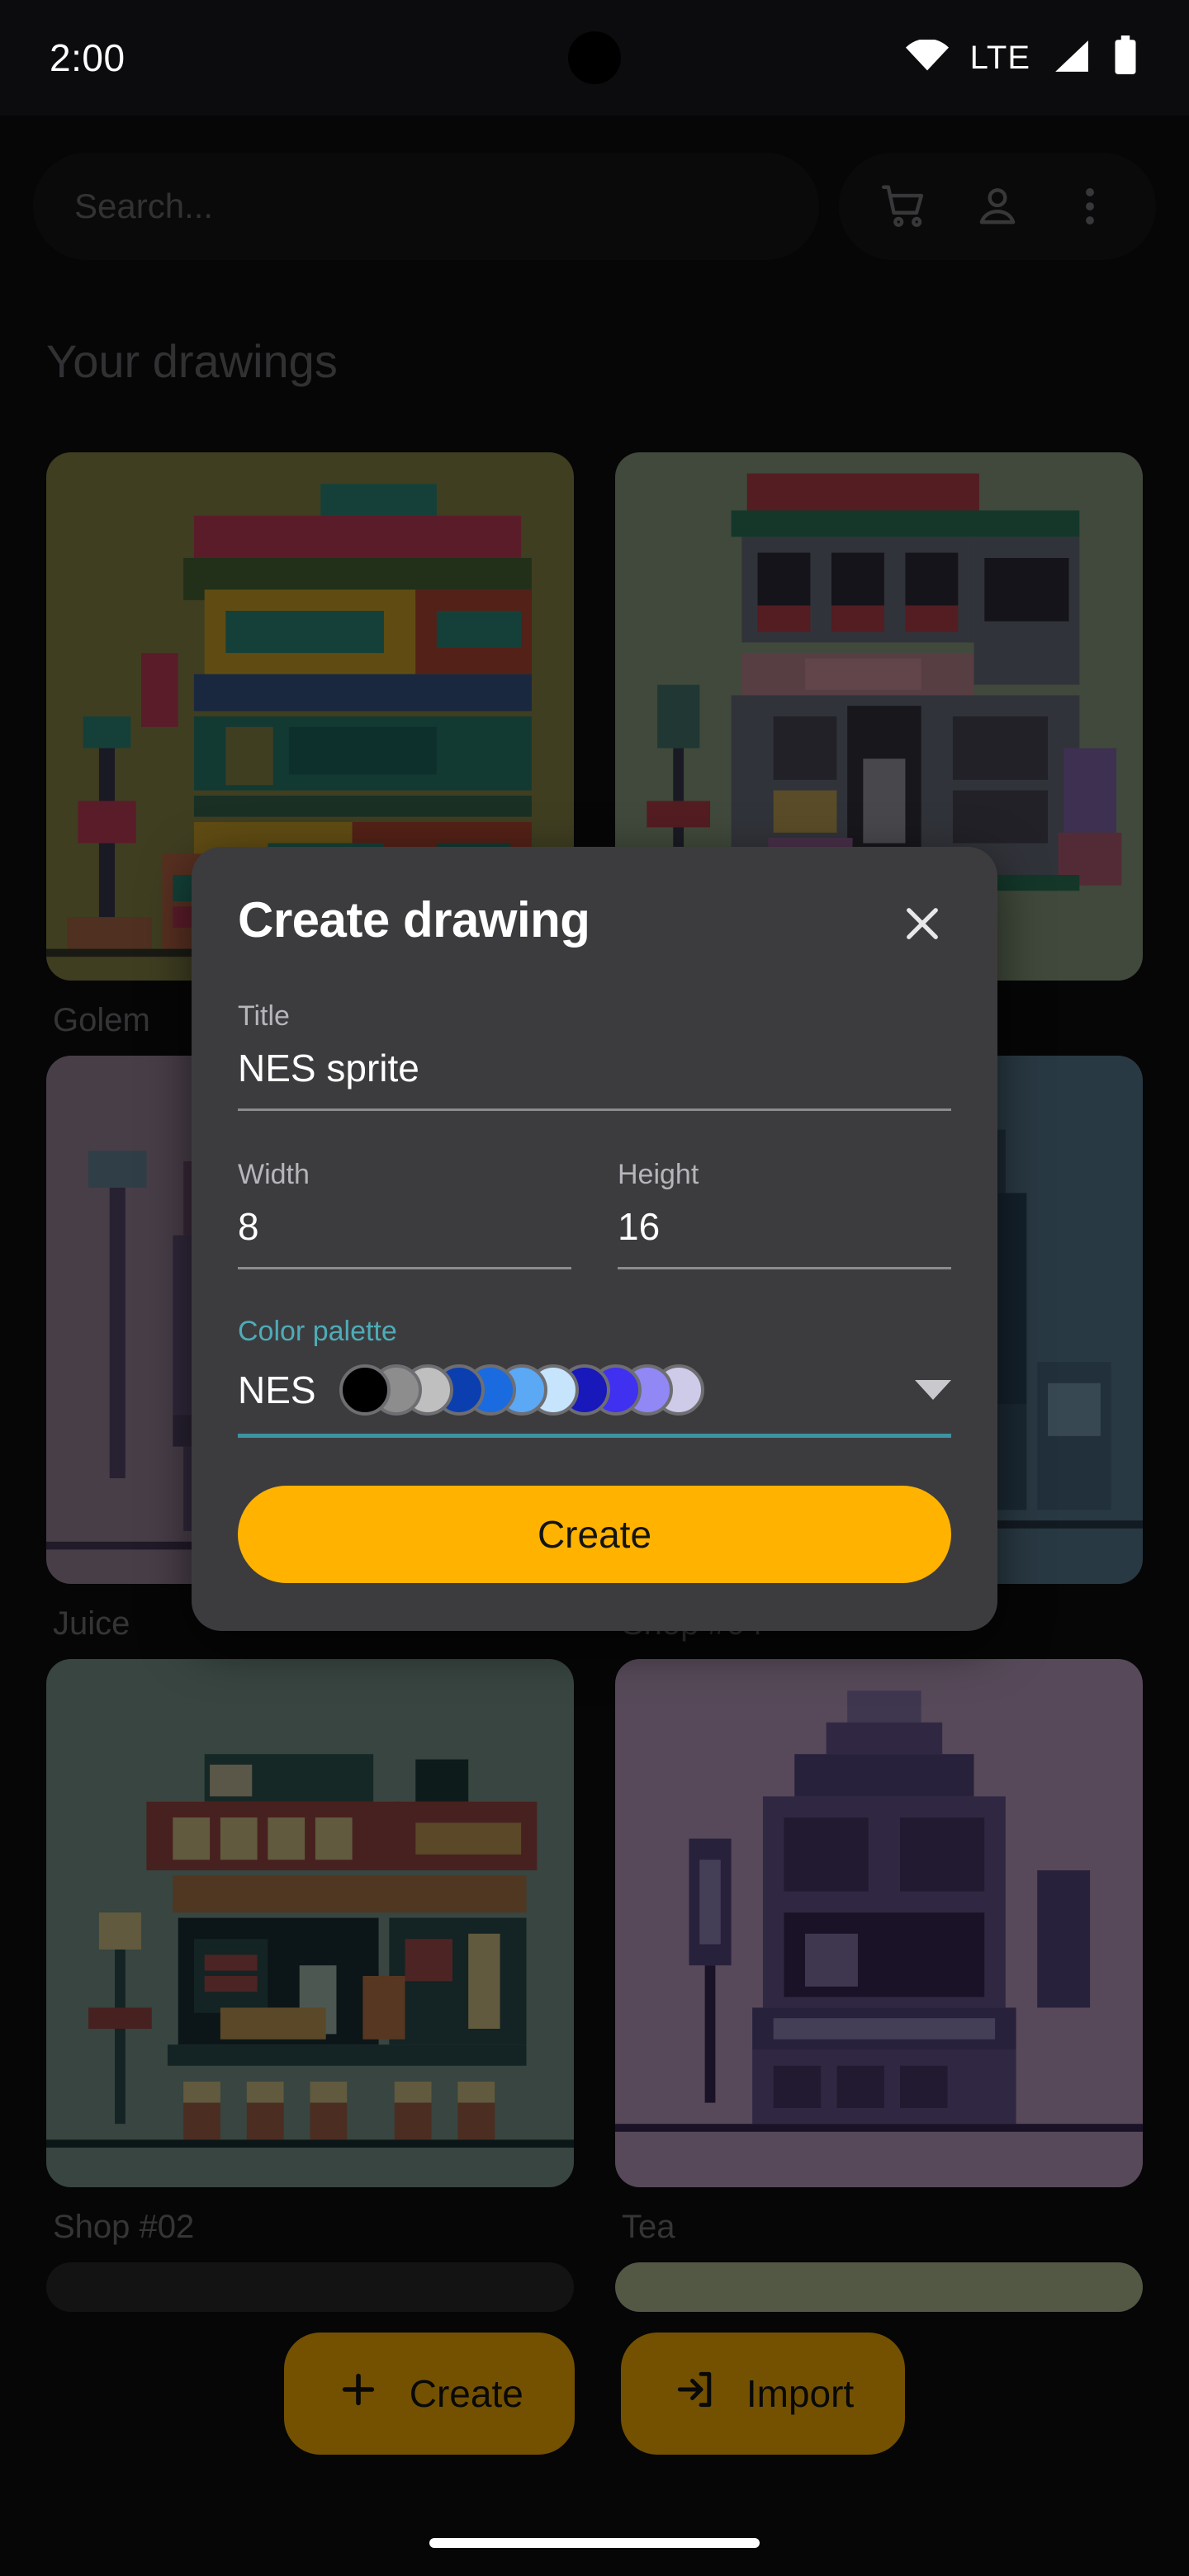 This screenshot has width=1189, height=2576. What do you see at coordinates (414, 920) in the screenshot?
I see `dialog-title: Create drawing` at bounding box center [414, 920].